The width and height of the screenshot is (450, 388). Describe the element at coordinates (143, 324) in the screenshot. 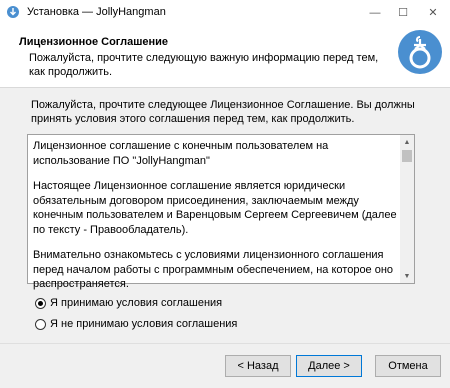

I see `decline-label: Я не принимаю условия соглашения` at that location.